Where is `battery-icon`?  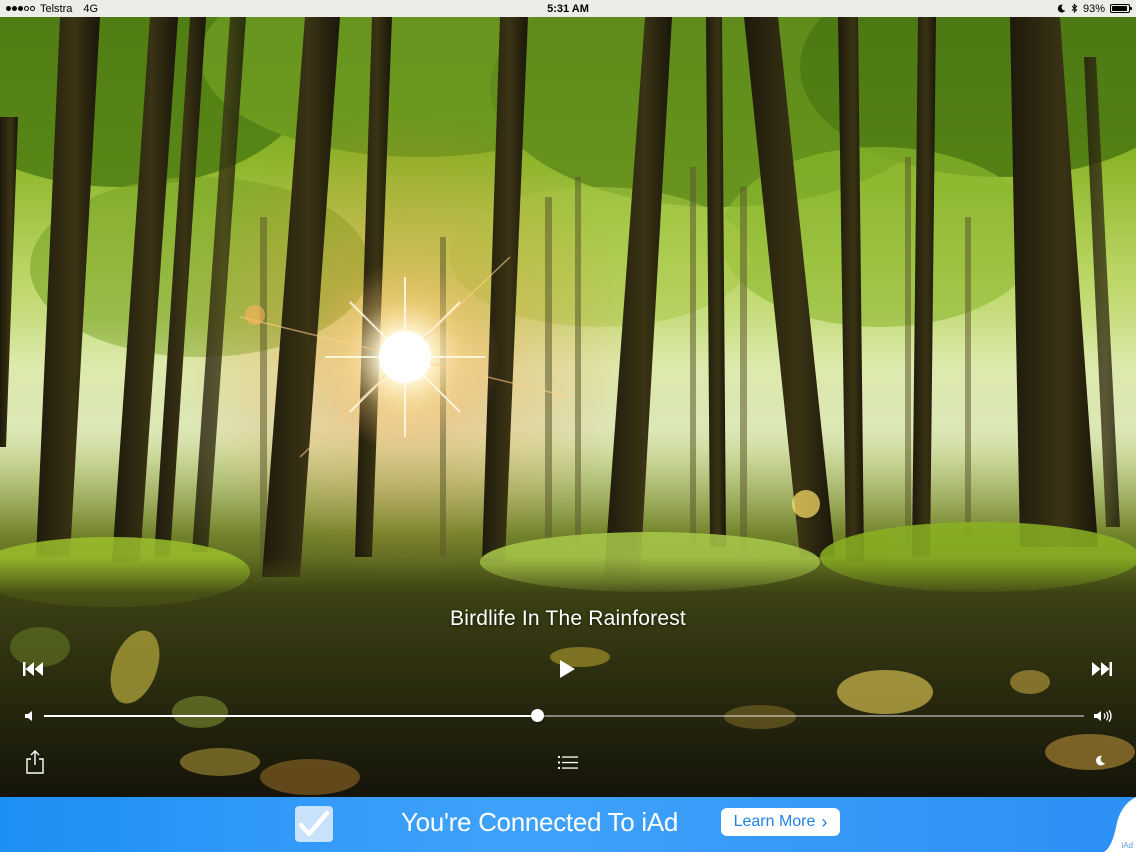
battery-icon is located at coordinates (1121, 8).